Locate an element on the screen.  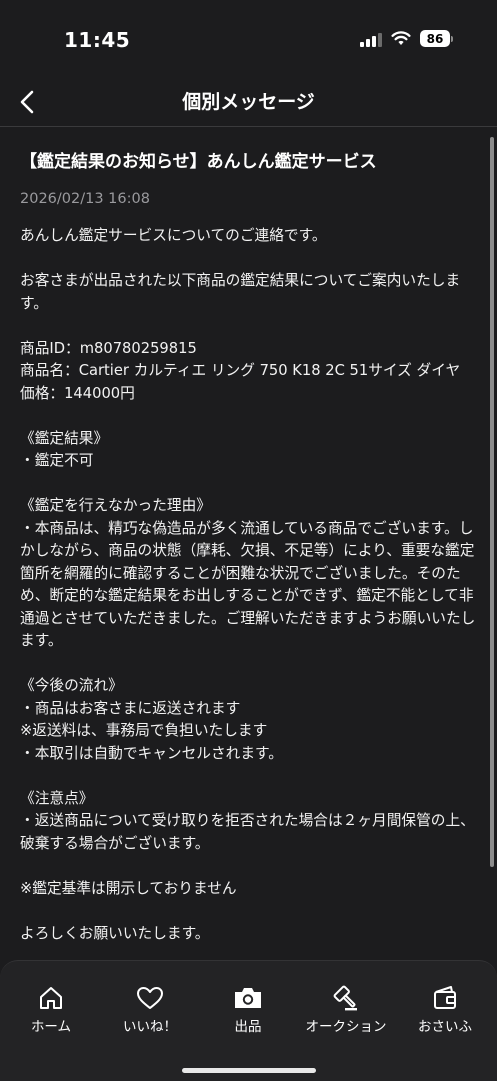
camera-icon is located at coordinates (248, 998).